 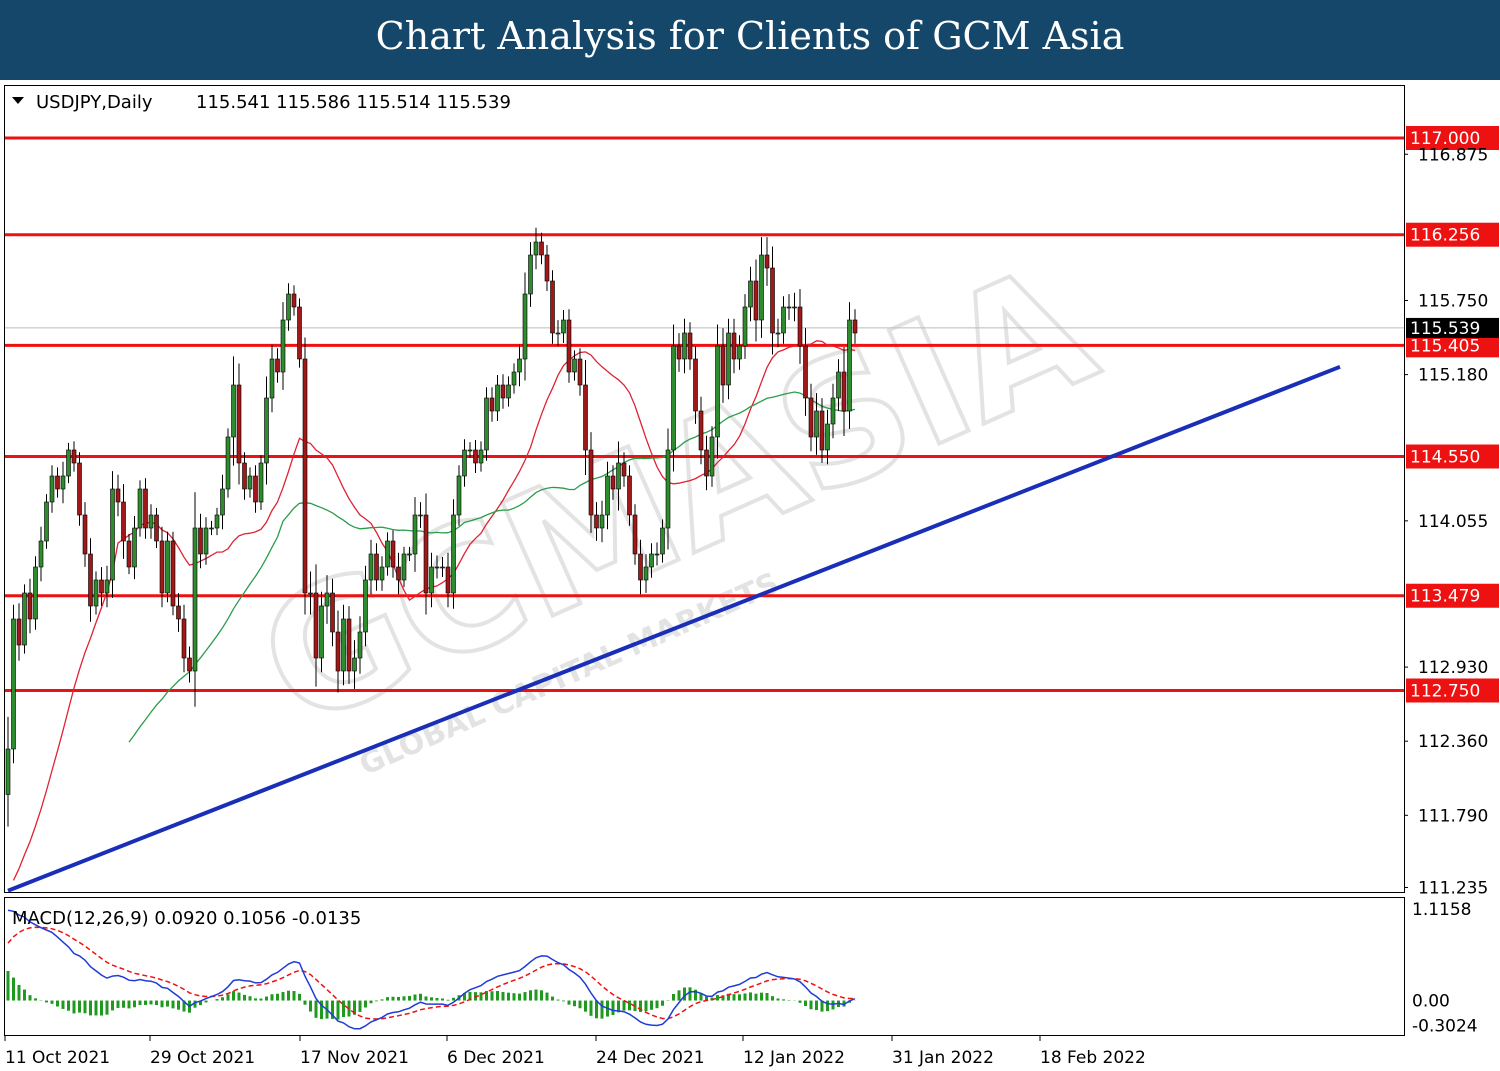 I want to click on price-tick-label: 116.875, so click(x=1453, y=155).